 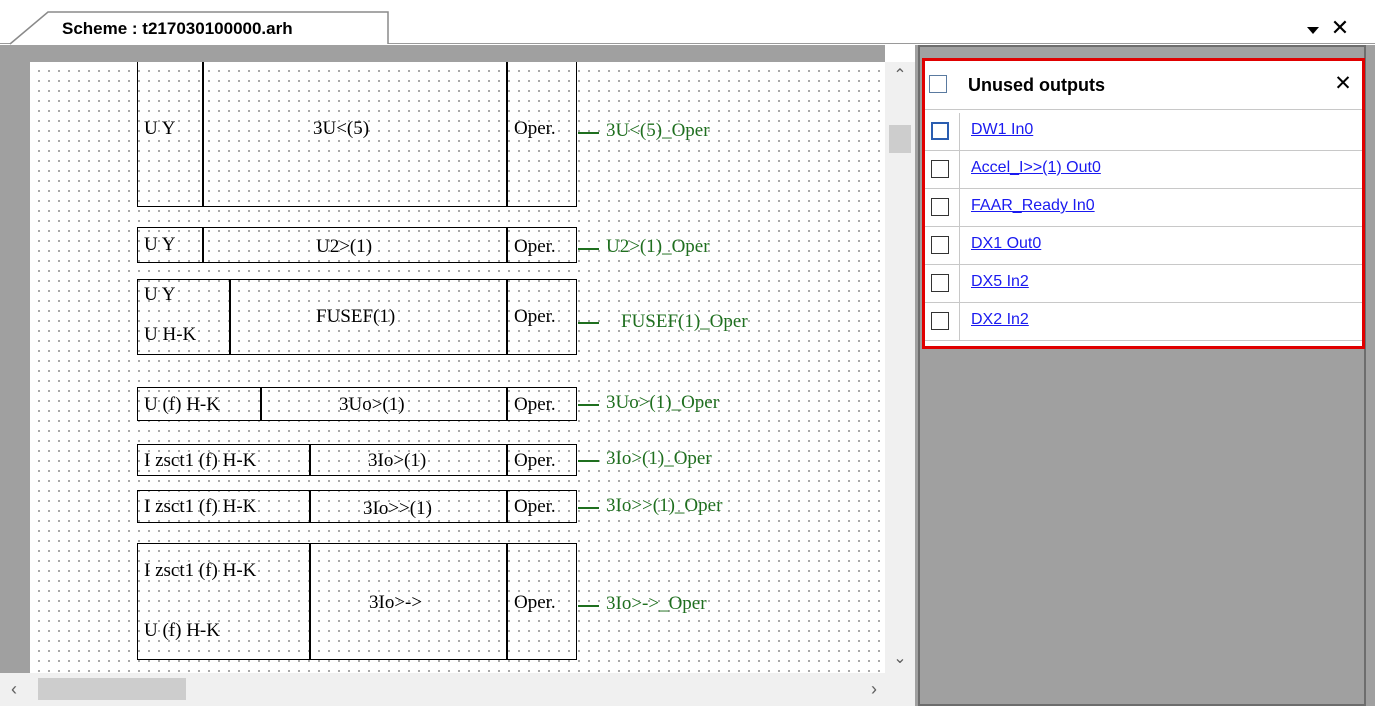 I want to click on unused-output-link: FAAR_Ready In0, so click(x=1033, y=206).